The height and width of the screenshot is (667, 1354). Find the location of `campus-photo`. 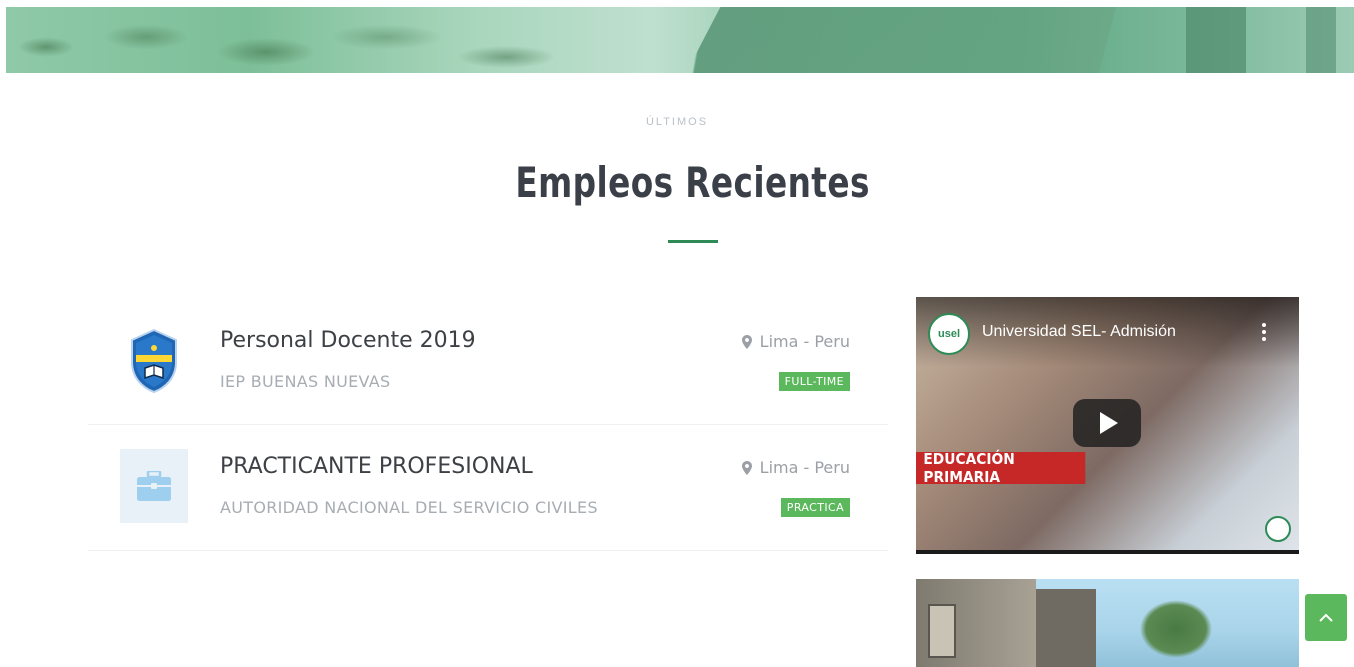

campus-photo is located at coordinates (1107, 623).